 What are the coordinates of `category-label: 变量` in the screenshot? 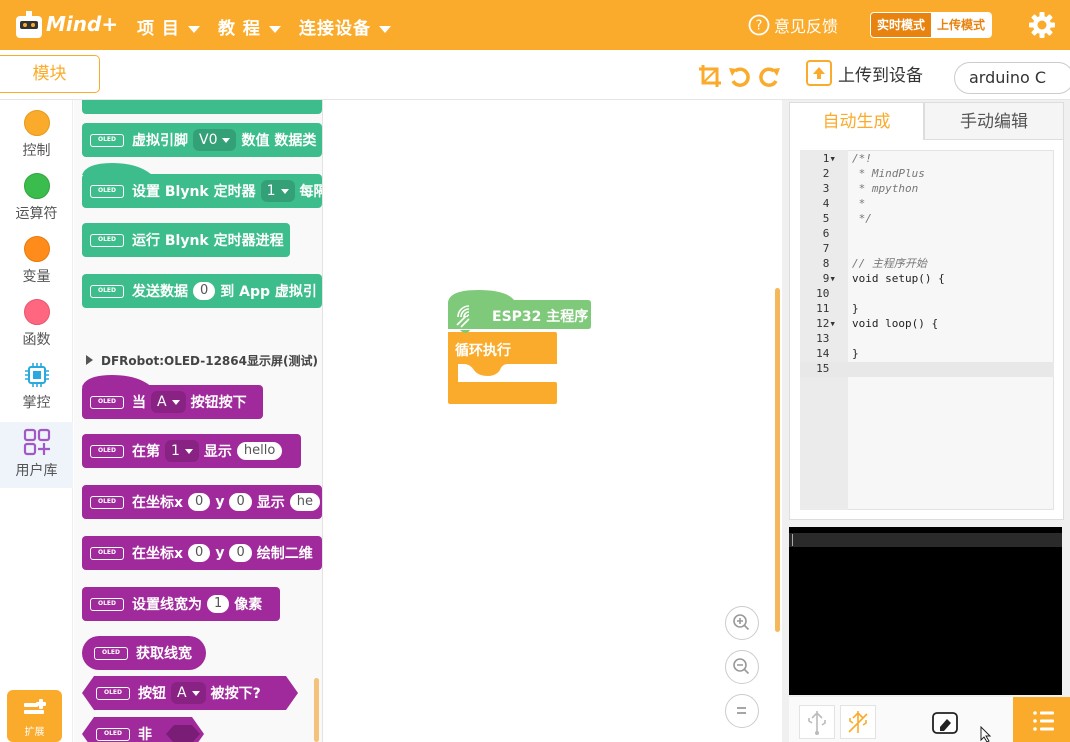 It's located at (36, 277).